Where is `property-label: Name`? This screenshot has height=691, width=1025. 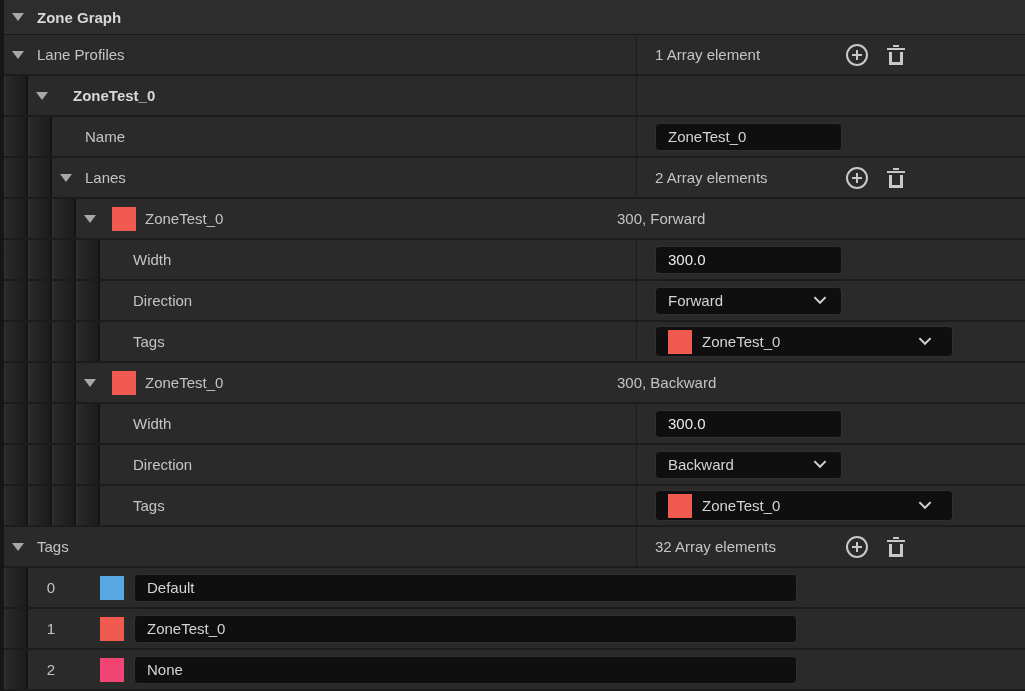
property-label: Name is located at coordinates (105, 136).